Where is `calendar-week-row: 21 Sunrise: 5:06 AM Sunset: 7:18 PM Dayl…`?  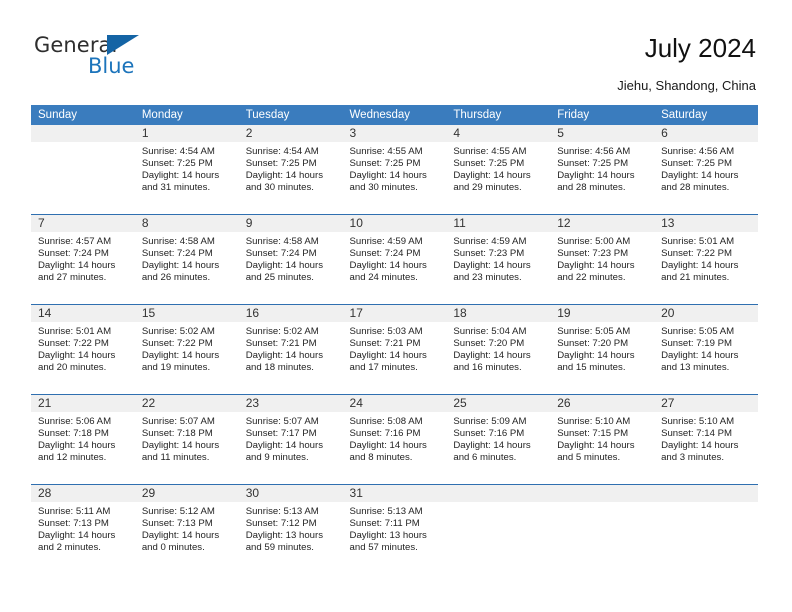 calendar-week-row: 21 Sunrise: 5:06 AM Sunset: 7:18 PM Dayl… is located at coordinates (394, 439).